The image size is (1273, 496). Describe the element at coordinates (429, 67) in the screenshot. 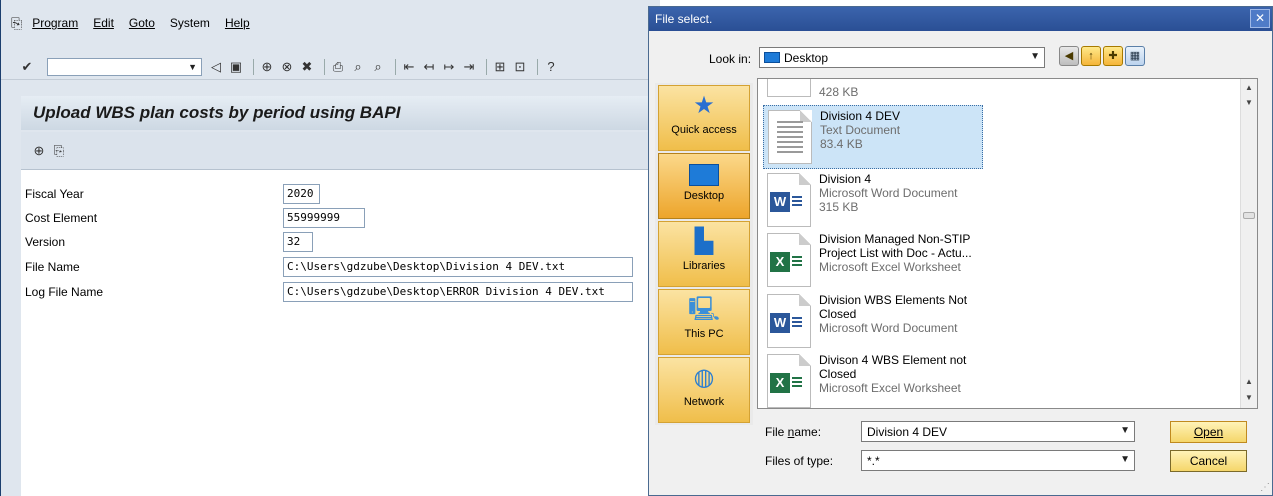

I see `prev-page-icon: ↤` at that location.